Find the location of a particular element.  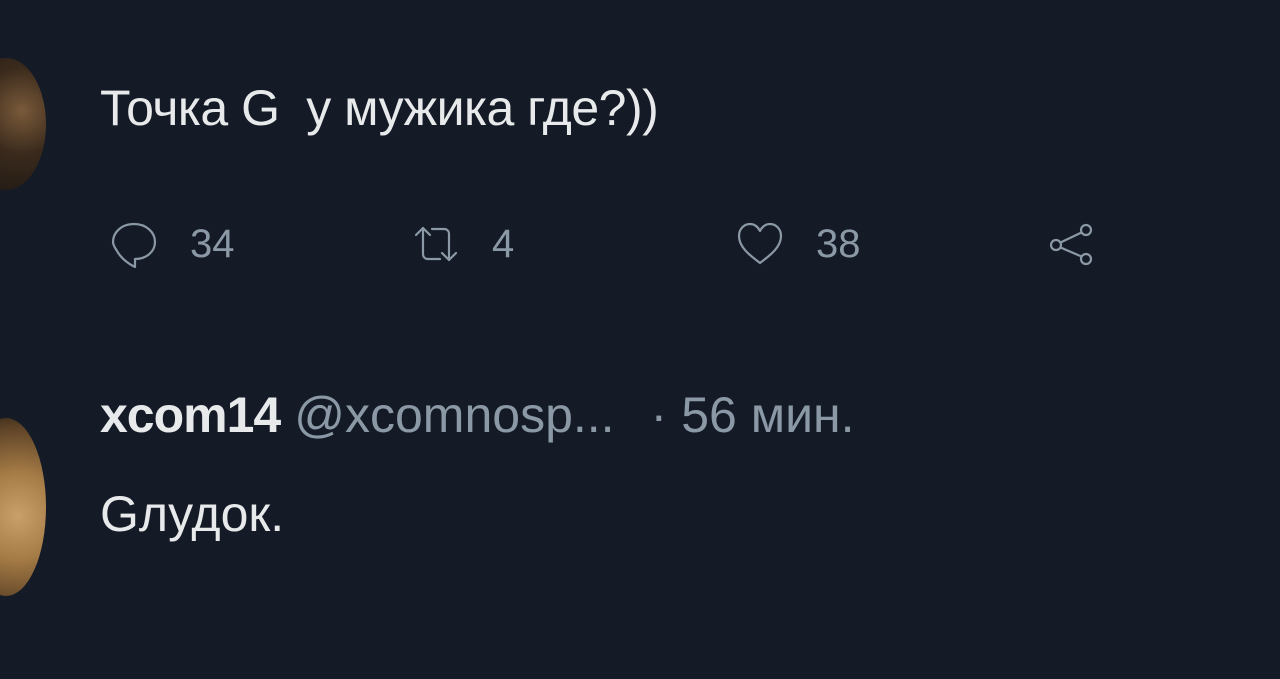

author-avatar is located at coordinates (23, 124).